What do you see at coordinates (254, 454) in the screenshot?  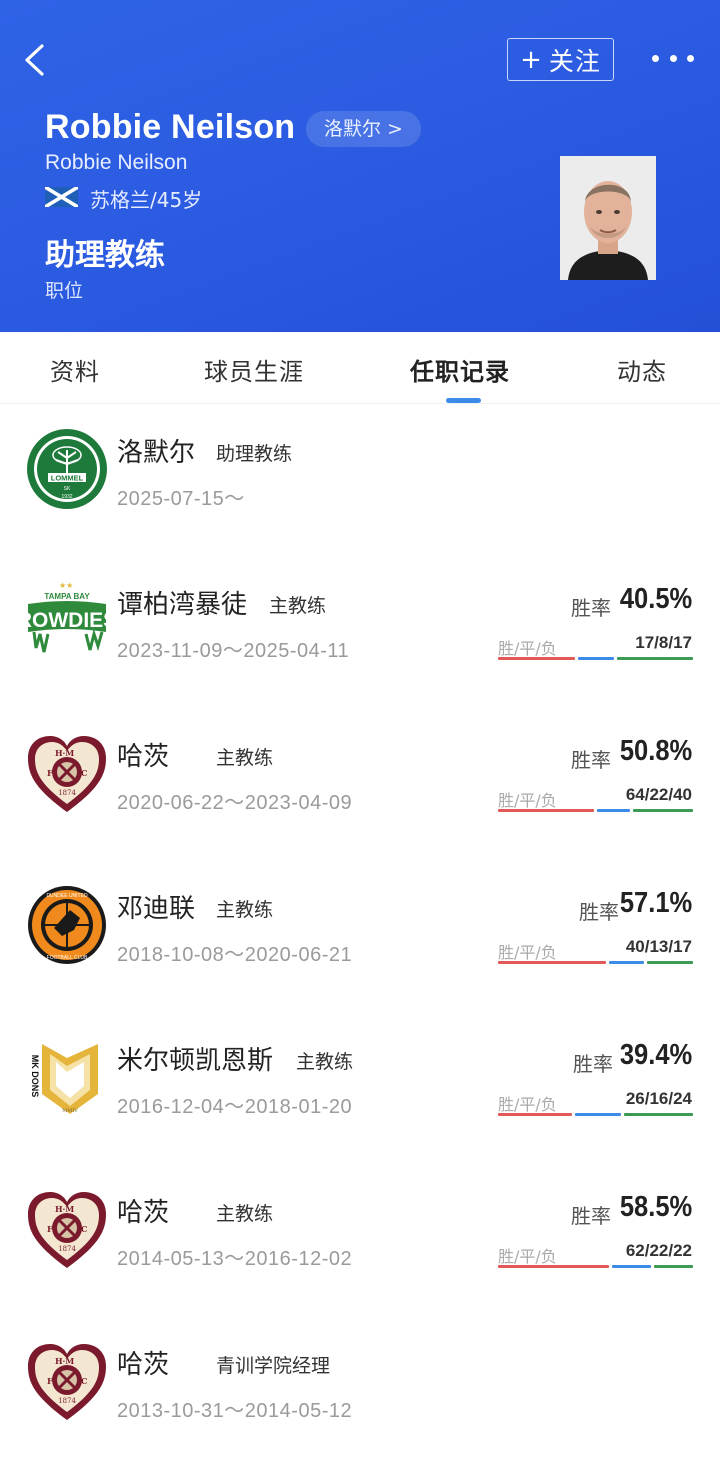 I see `position-title: 助理教练` at bounding box center [254, 454].